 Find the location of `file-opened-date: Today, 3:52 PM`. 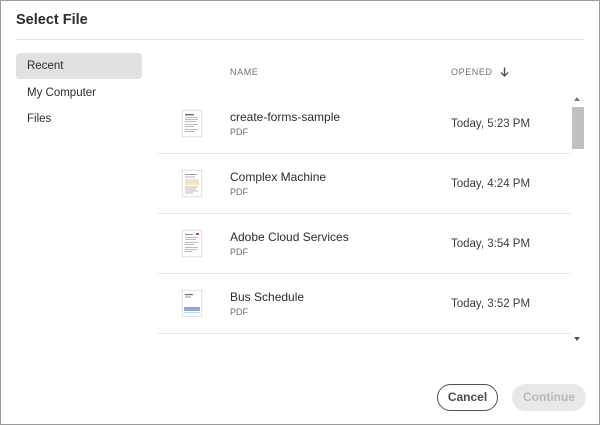

file-opened-date: Today, 3:52 PM is located at coordinates (491, 304).